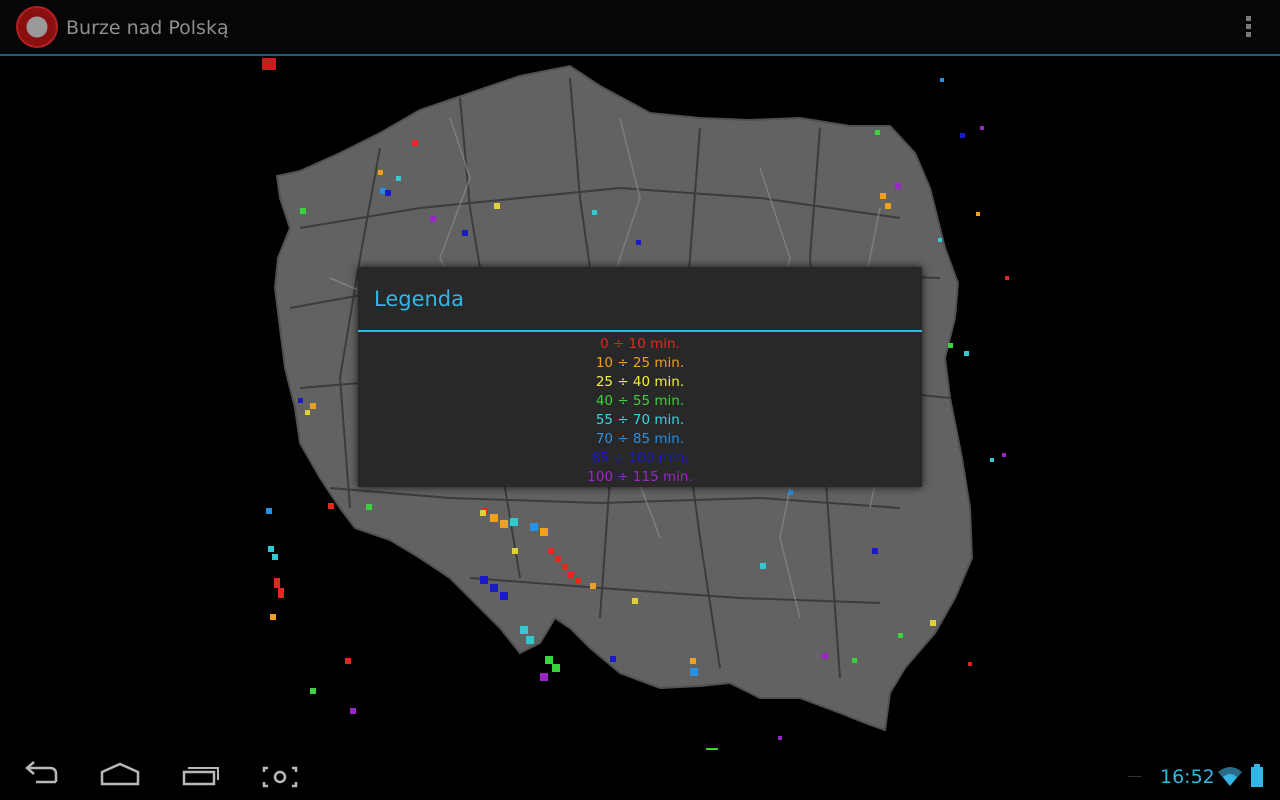 The height and width of the screenshot is (800, 1280). I want to click on recent-apps-icon, so click(200, 775).